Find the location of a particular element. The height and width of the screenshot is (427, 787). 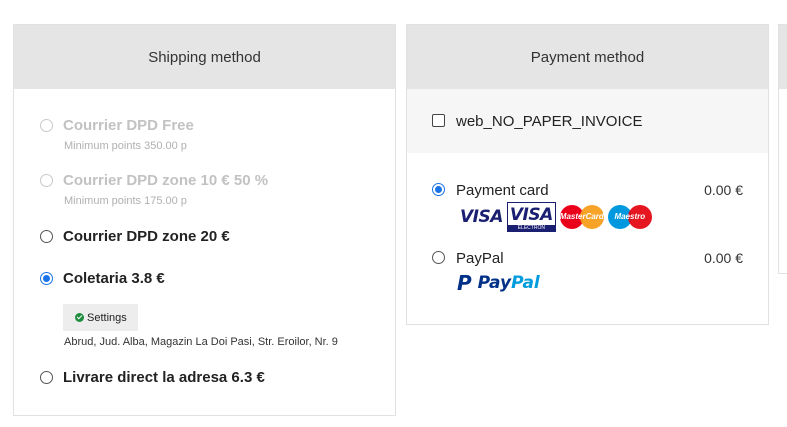

maestro-logo: Maestro is located at coordinates (629, 217).